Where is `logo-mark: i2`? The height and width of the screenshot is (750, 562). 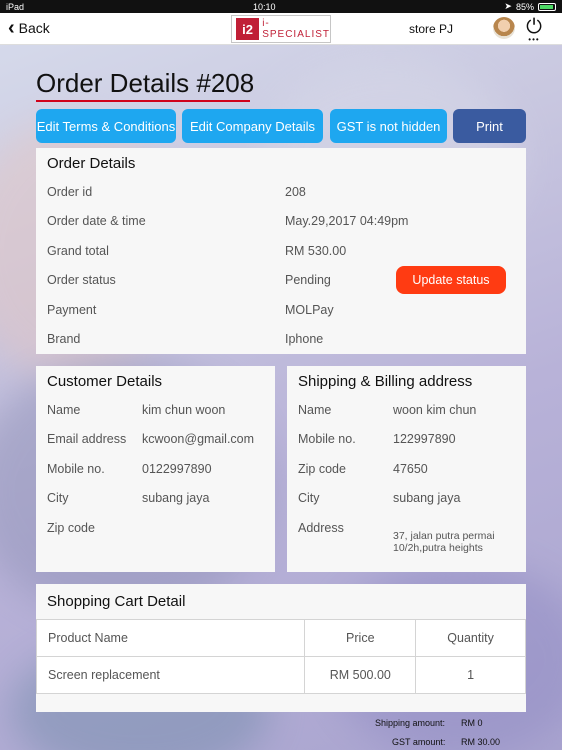 logo-mark: i2 is located at coordinates (248, 29).